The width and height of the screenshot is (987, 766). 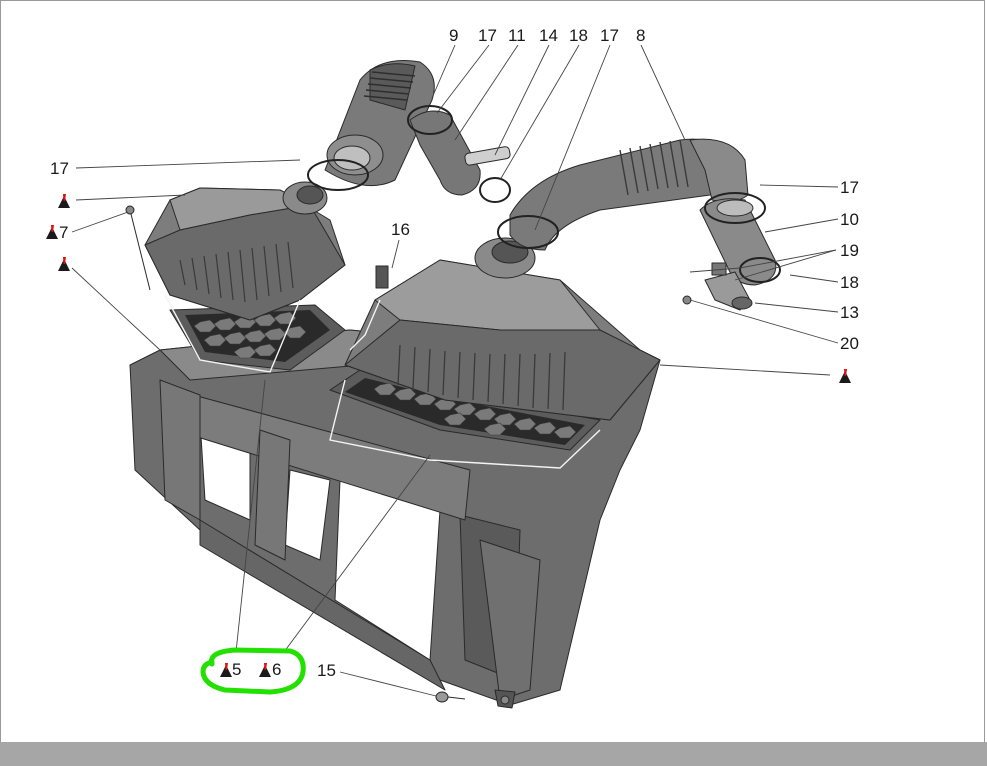 I want to click on right-intake-duct, so click(x=623, y=194).